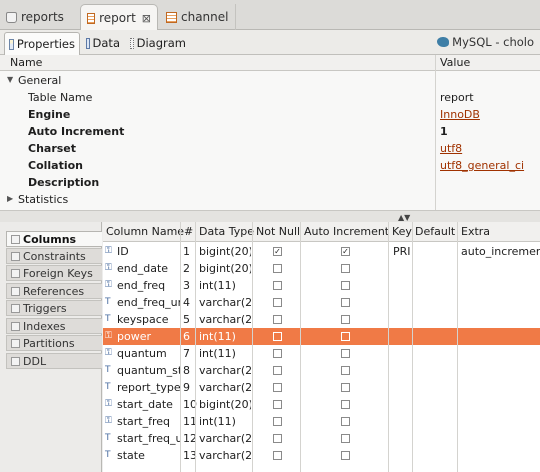 This screenshot has width=540, height=472. What do you see at coordinates (444, 131) in the screenshot?
I see `property-value: 1` at bounding box center [444, 131].